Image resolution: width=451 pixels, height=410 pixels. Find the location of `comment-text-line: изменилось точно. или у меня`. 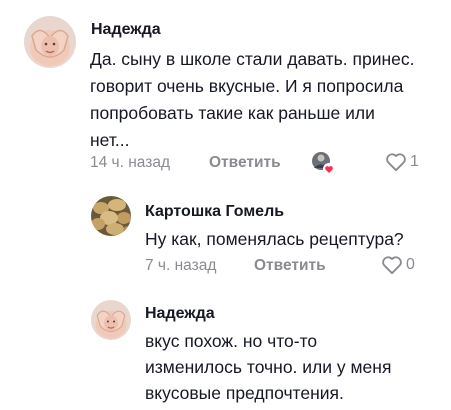

comment-text-line: изменилось точно. или у меня is located at coordinates (268, 367).